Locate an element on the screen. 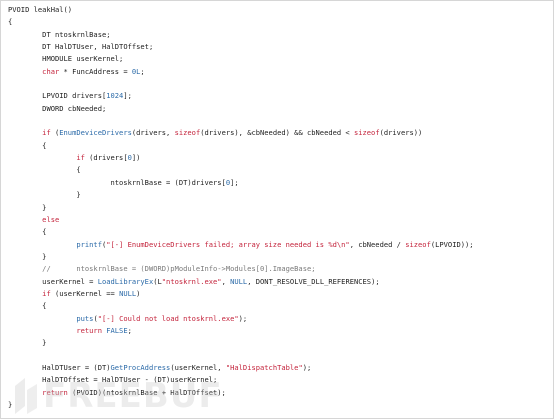 The image size is (554, 419). code-text-segment: (userKernel, is located at coordinates (198, 367).